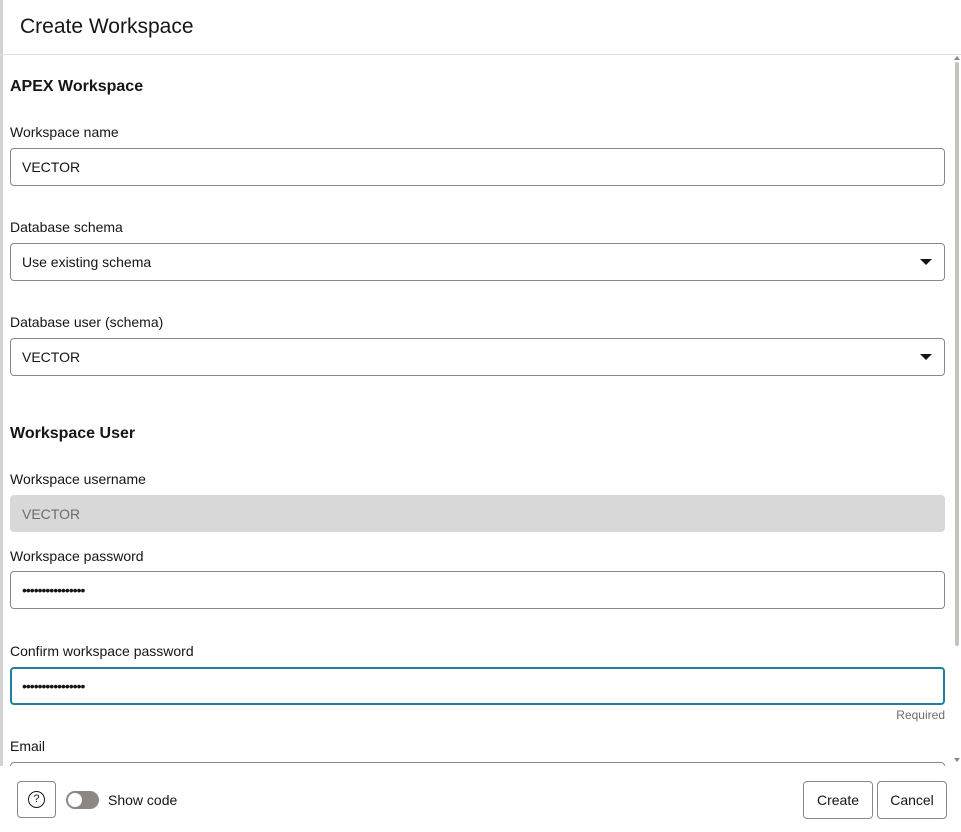 This screenshot has height=832, width=961. I want to click on question-circle-icon: ?, so click(36, 799).